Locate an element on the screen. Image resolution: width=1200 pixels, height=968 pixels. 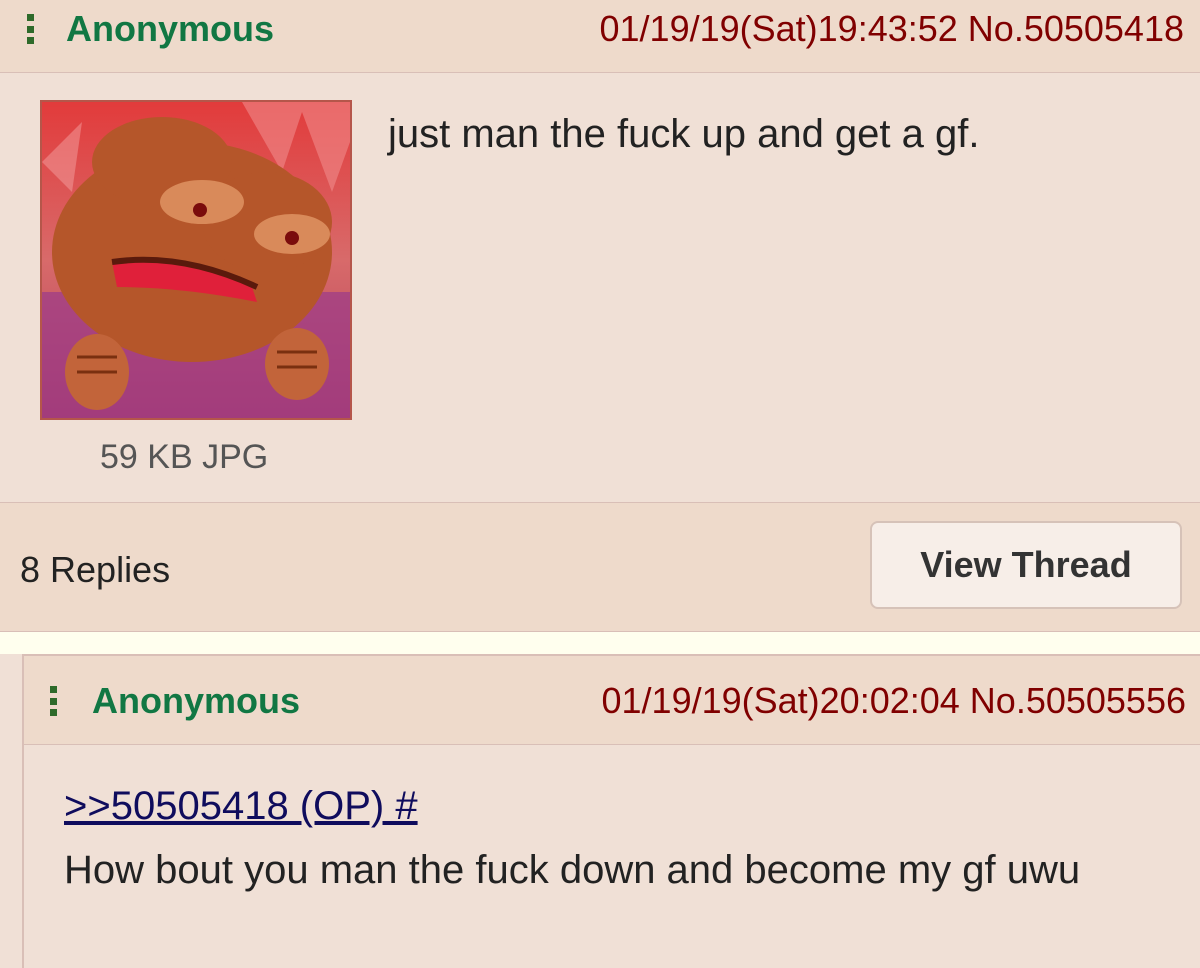
view-thread-button: View Thread is located at coordinates (1026, 565).